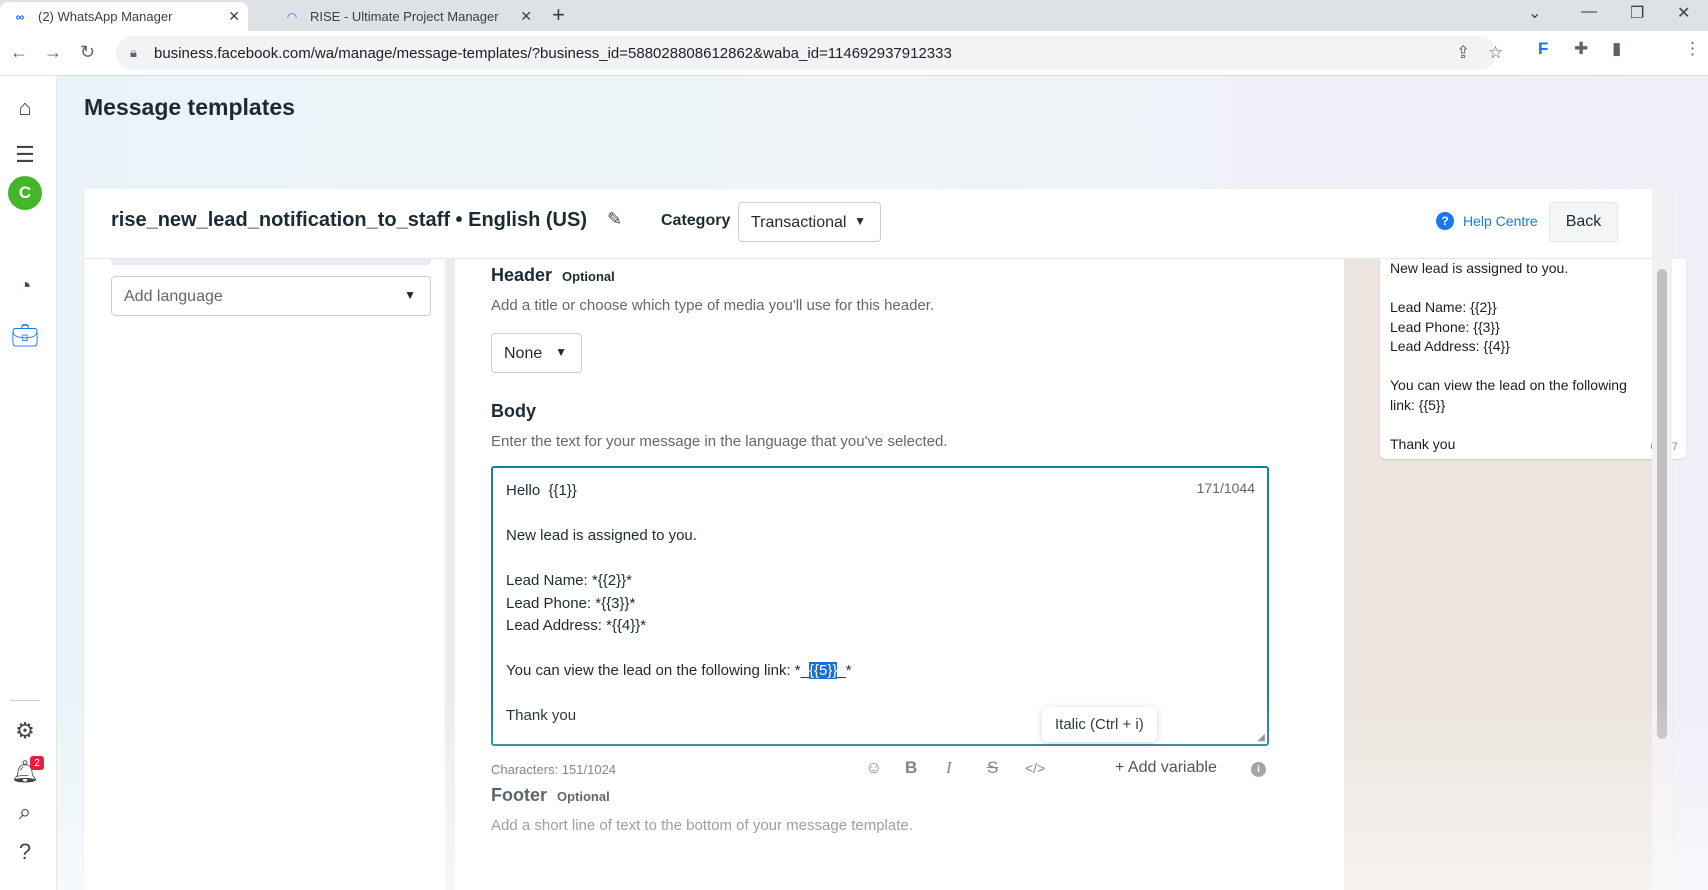 The height and width of the screenshot is (890, 1708). Describe the element at coordinates (949, 768) in the screenshot. I see `italic-icon: I` at that location.